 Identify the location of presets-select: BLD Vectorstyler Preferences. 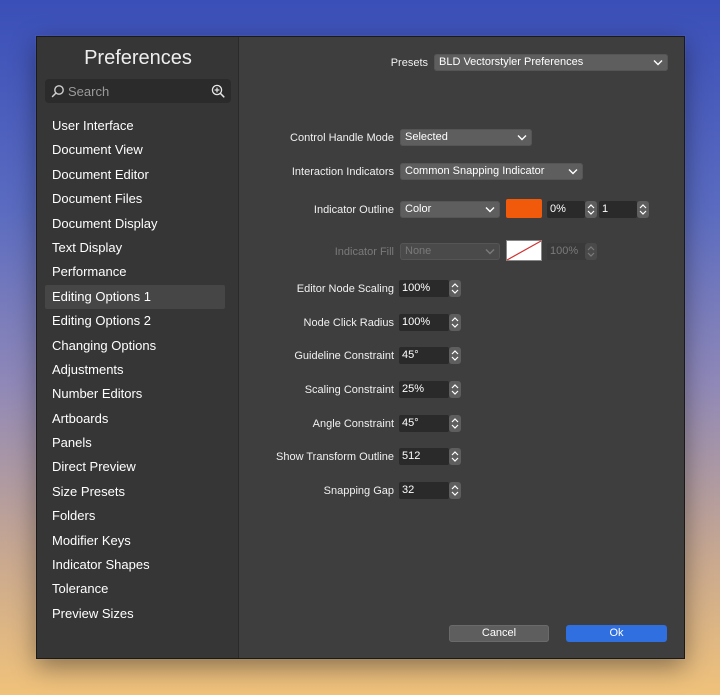
(551, 62).